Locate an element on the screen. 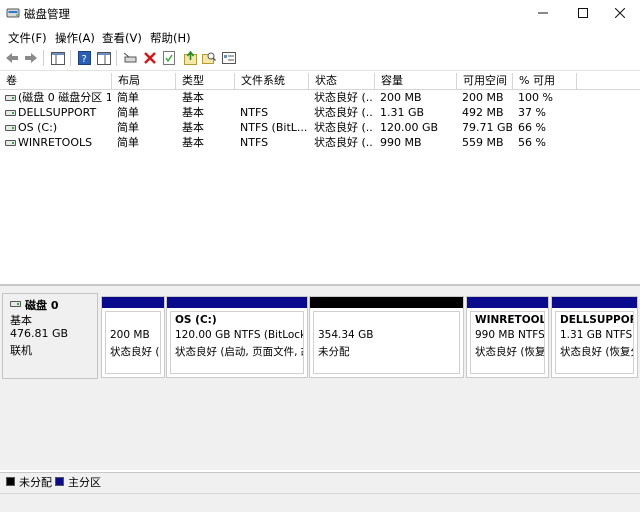 The width and height of the screenshot is (640, 512). partition-dellsupport: DELLSUPPORT 1.31 GB NTFS 状态良好 (恢复分 is located at coordinates (594, 337).